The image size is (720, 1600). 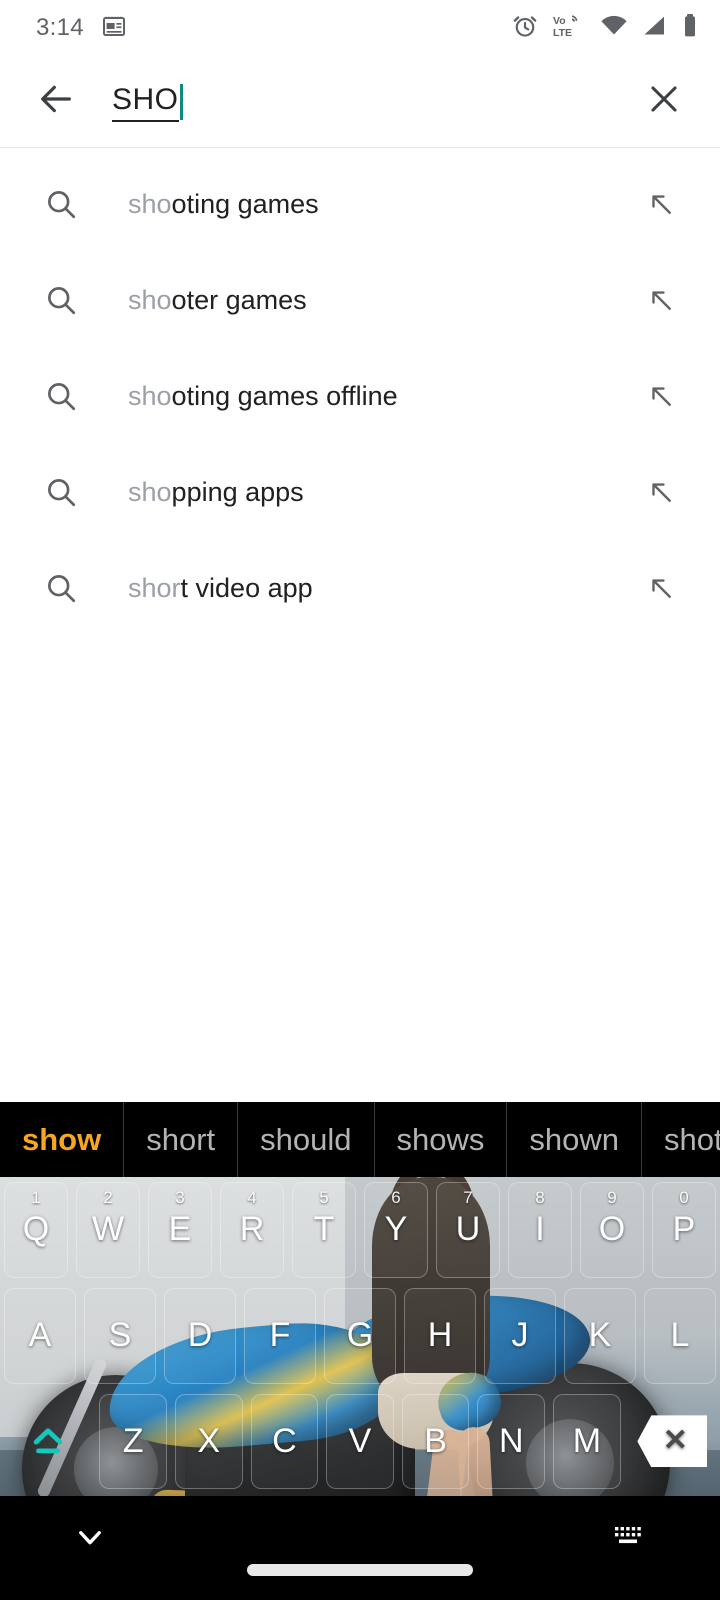 I want to click on key-label: U, so click(x=468, y=1229).